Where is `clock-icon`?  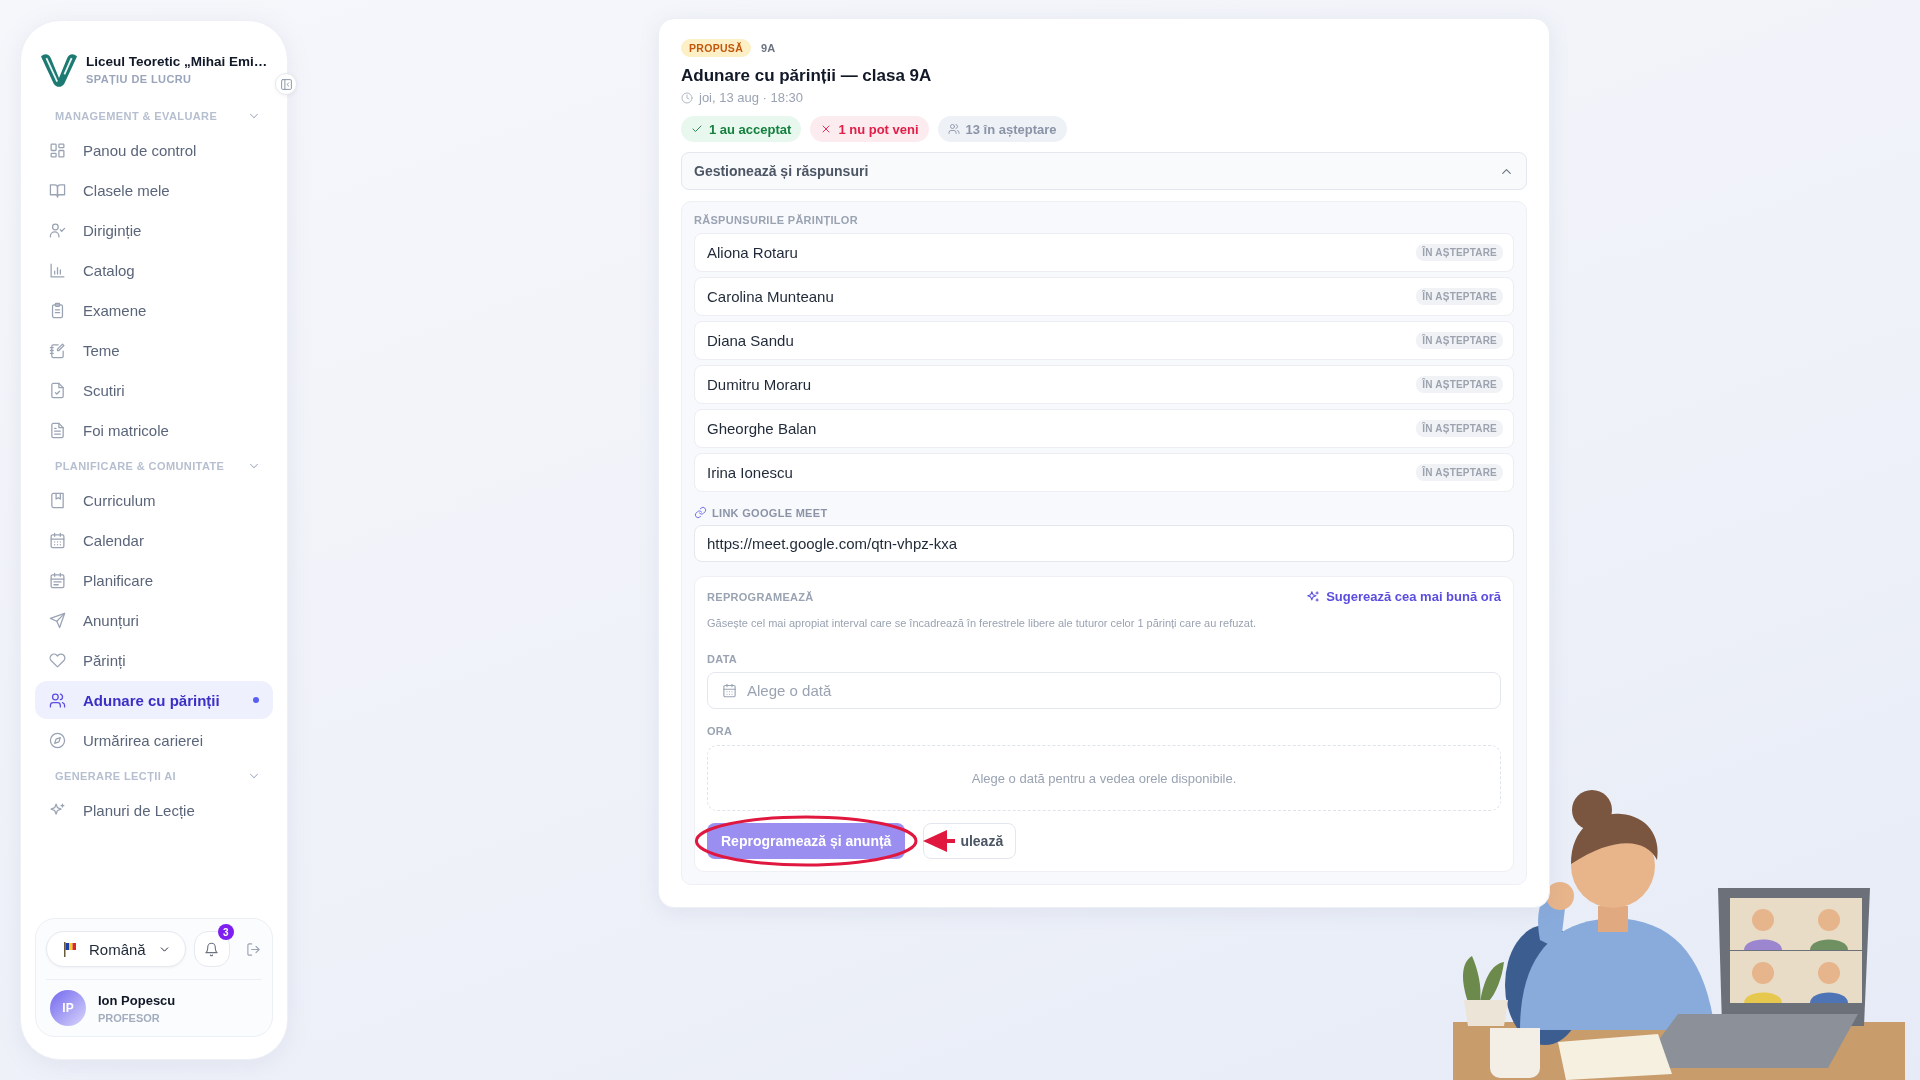 clock-icon is located at coordinates (687, 97).